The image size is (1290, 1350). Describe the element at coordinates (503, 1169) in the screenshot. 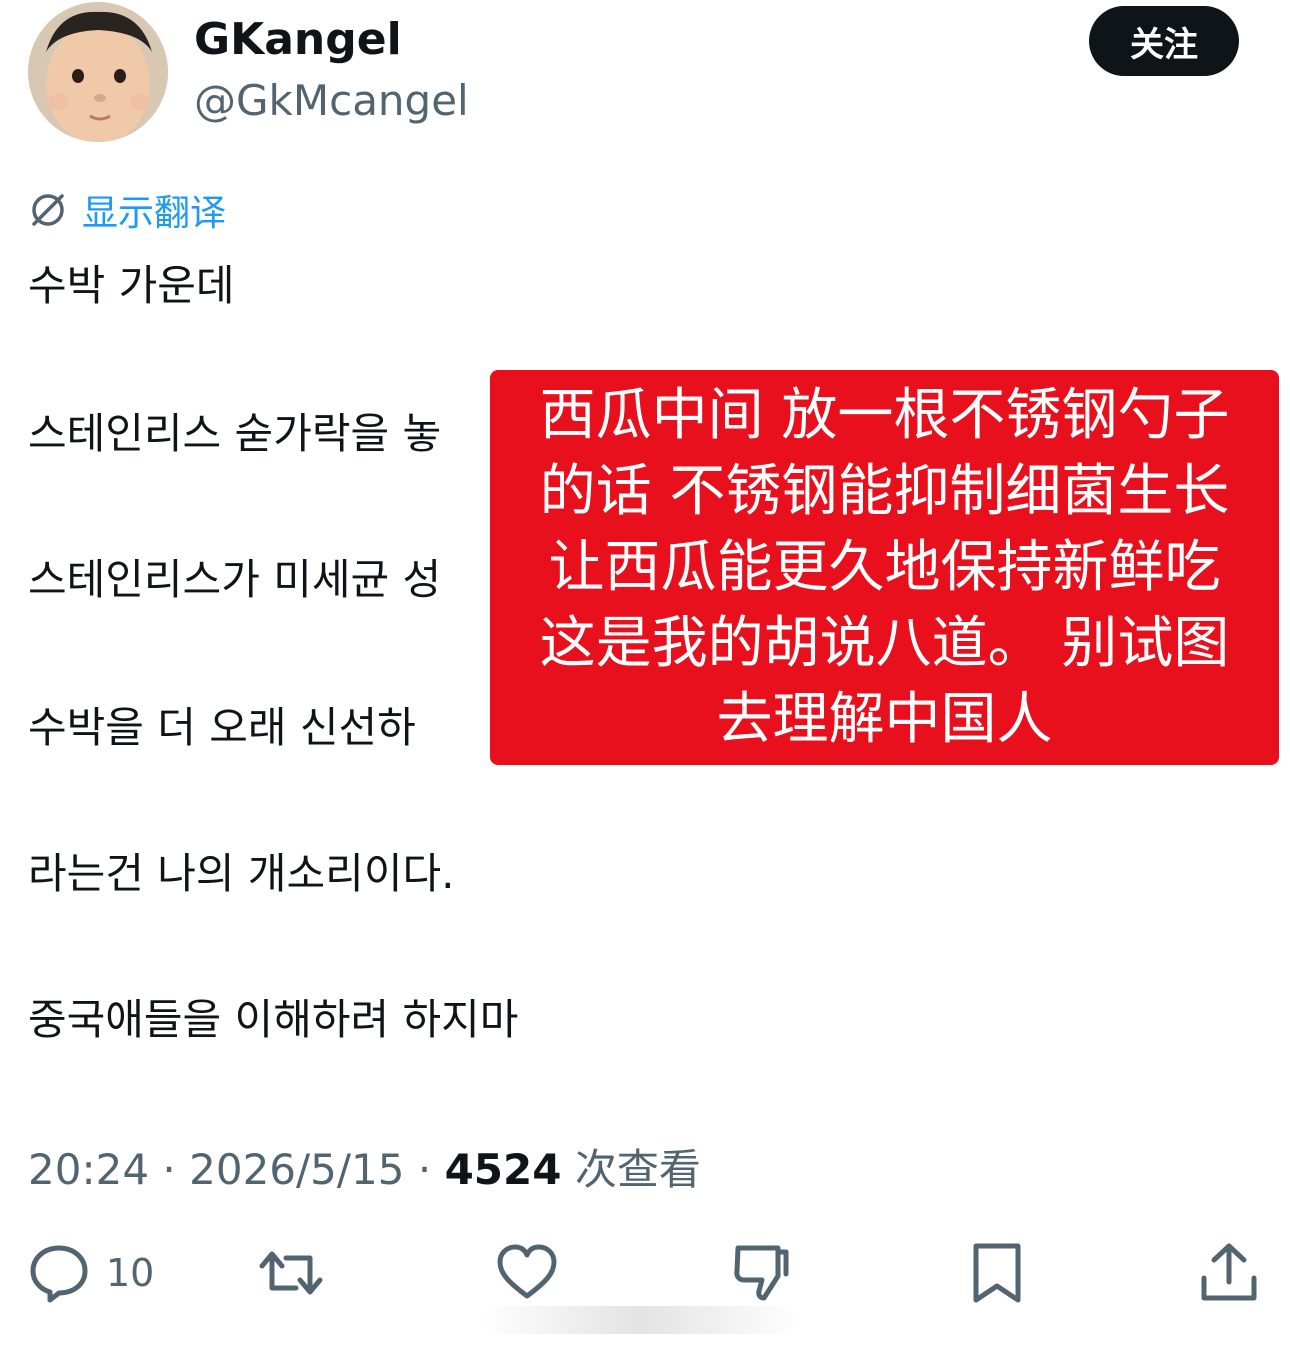

I see `view-count: 4524` at that location.